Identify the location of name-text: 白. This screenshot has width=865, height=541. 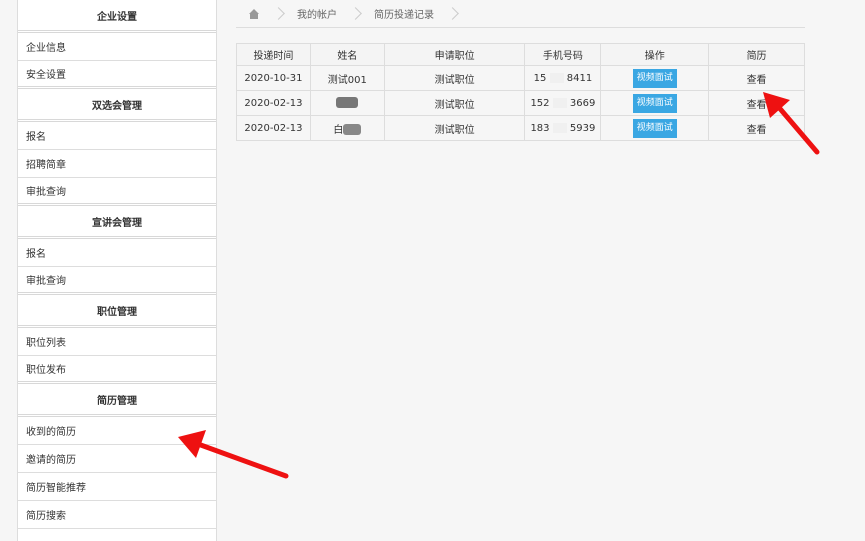
(338, 130).